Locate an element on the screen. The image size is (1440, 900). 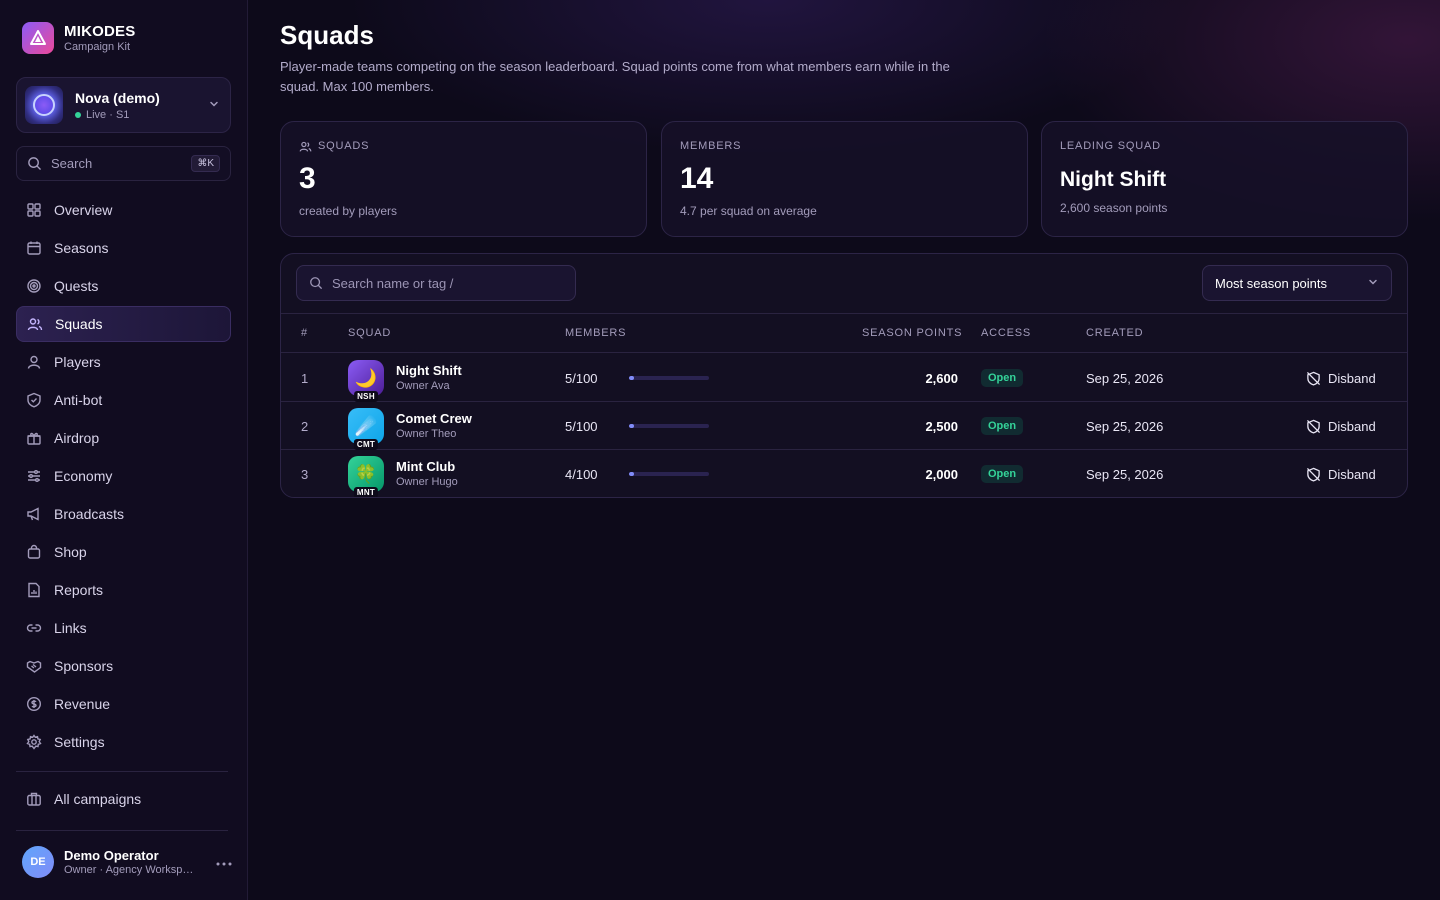
sidebar-item-links: Links is located at coordinates (123, 628).